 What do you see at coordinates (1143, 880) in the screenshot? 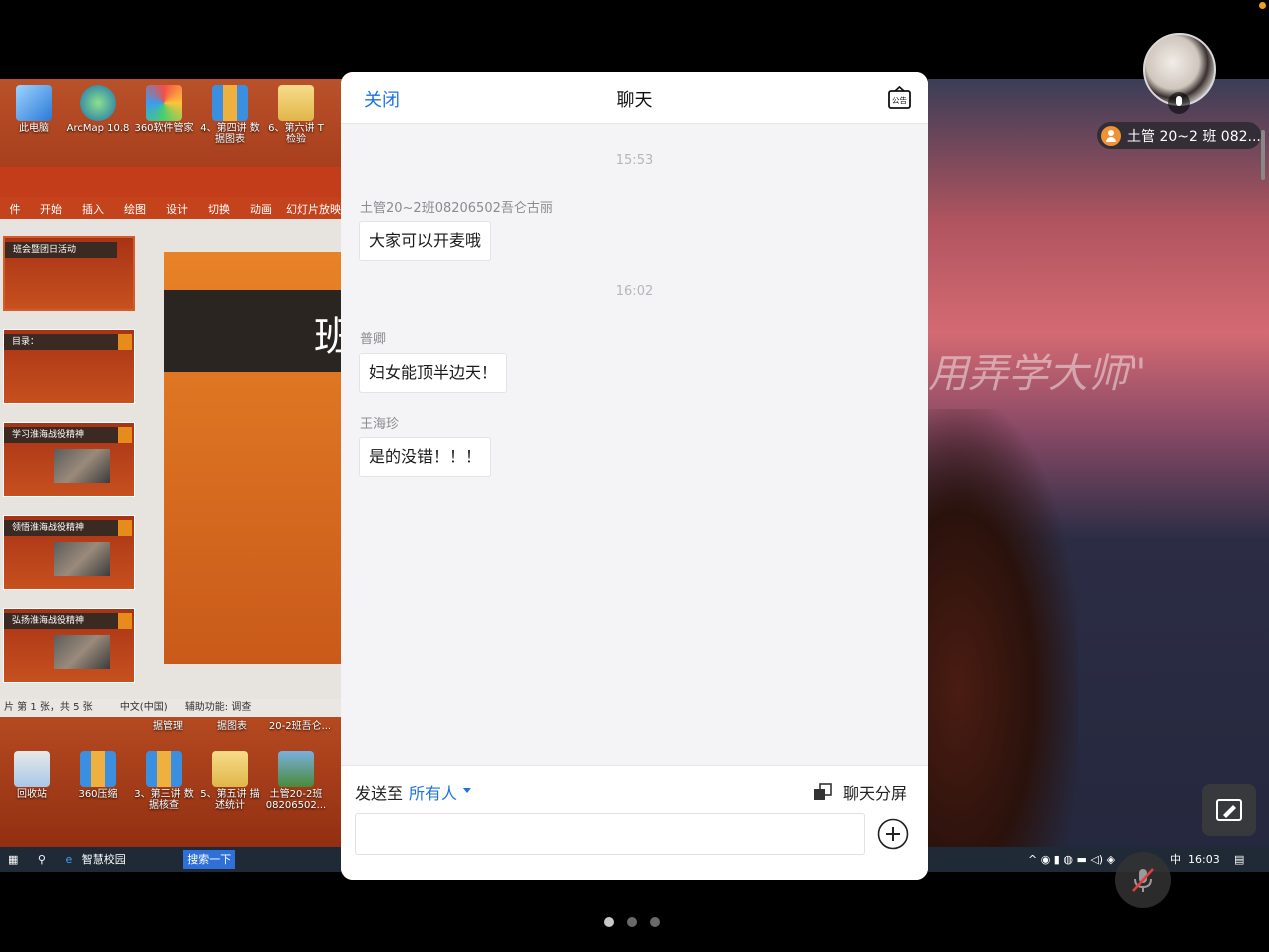
I see `mute-button` at bounding box center [1143, 880].